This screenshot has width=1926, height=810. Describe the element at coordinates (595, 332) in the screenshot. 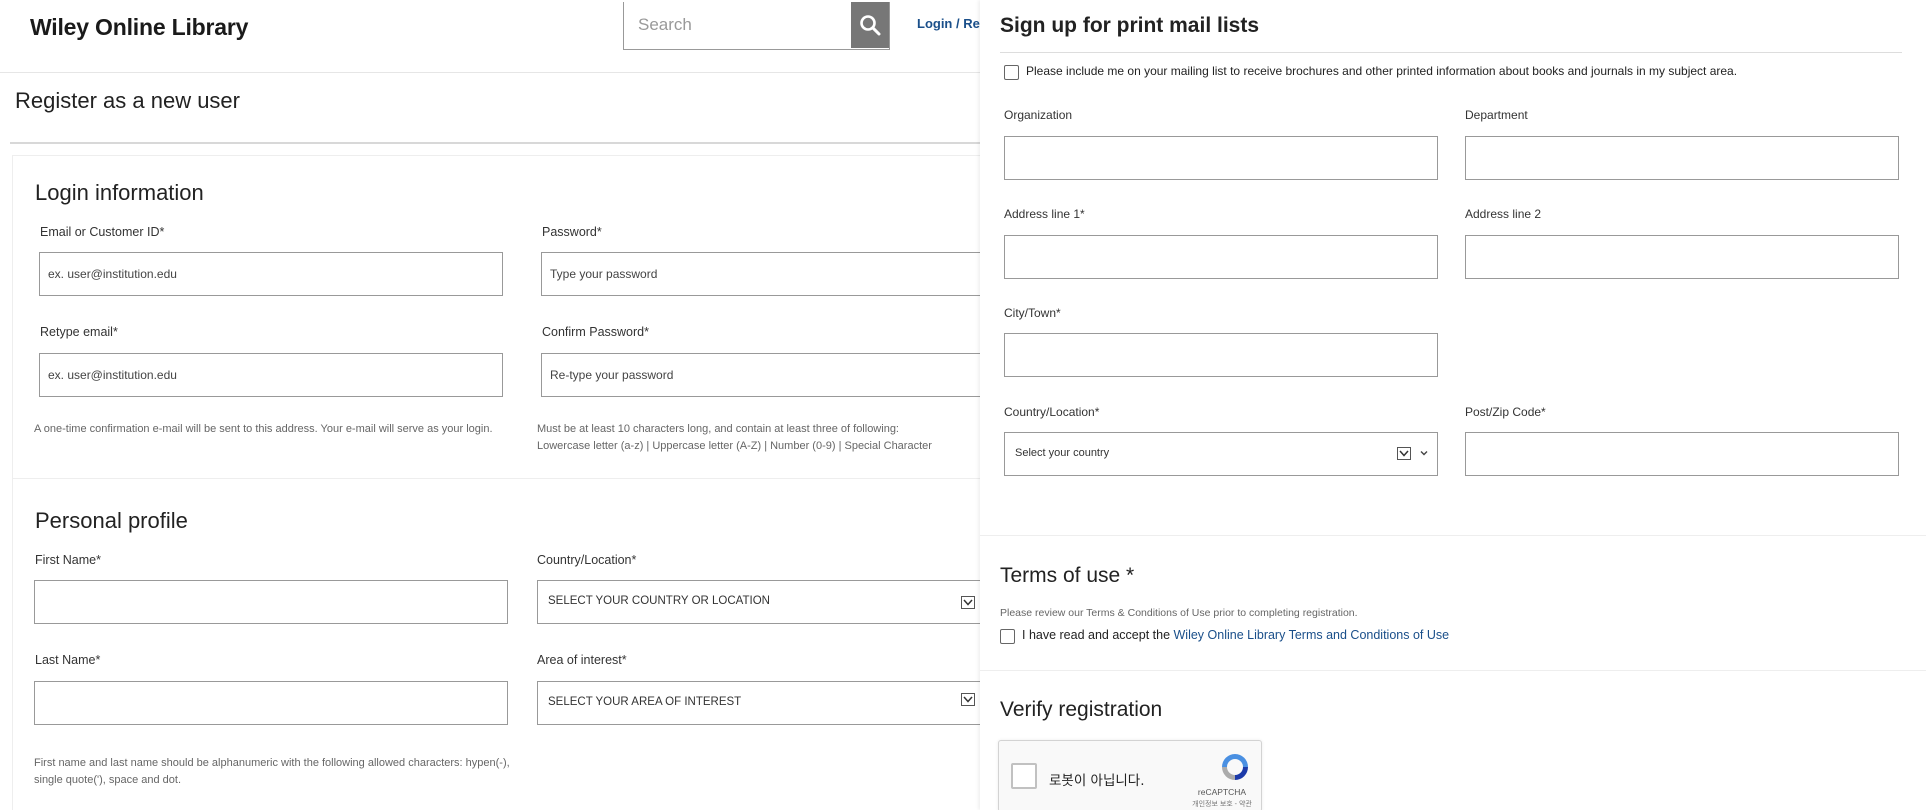

I see `confirm-password-label: Confirm Password*` at that location.